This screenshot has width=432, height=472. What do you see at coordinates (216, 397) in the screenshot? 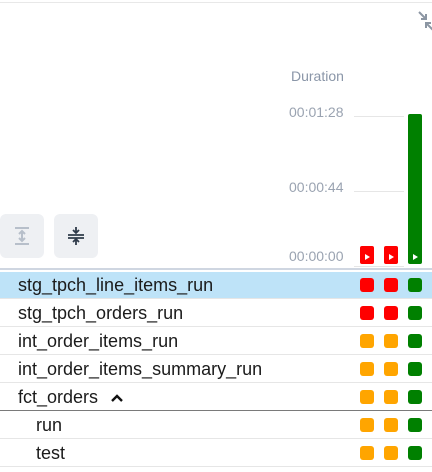
I see `task-group-row: fct_orders` at bounding box center [216, 397].